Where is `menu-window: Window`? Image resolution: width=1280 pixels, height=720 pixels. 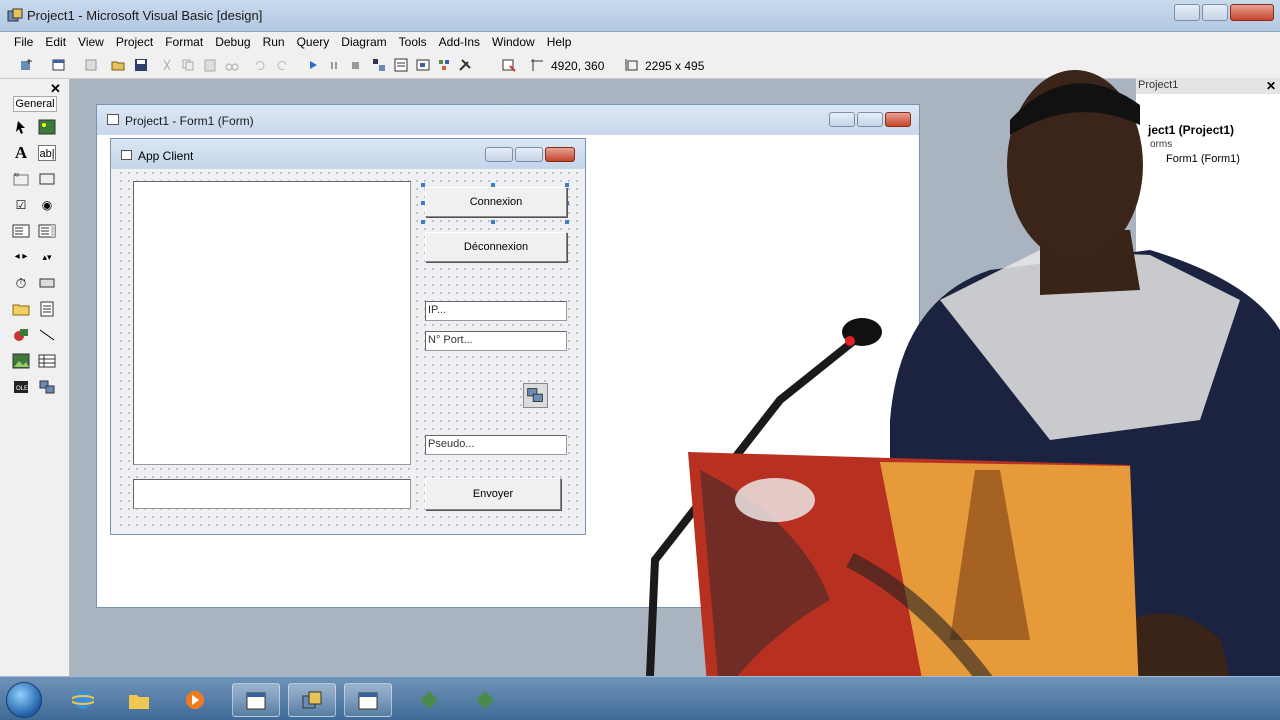
menu-window: Window is located at coordinates (513, 42).